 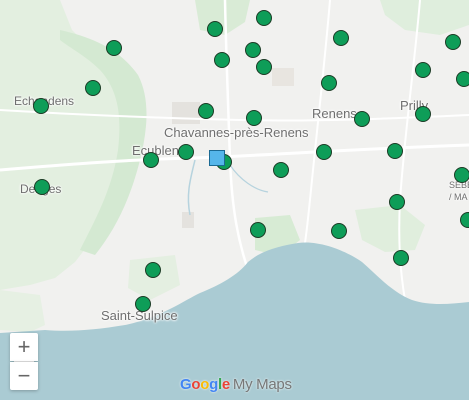 What do you see at coordinates (334, 113) in the screenshot?
I see `place-label-renens: Renens` at bounding box center [334, 113].